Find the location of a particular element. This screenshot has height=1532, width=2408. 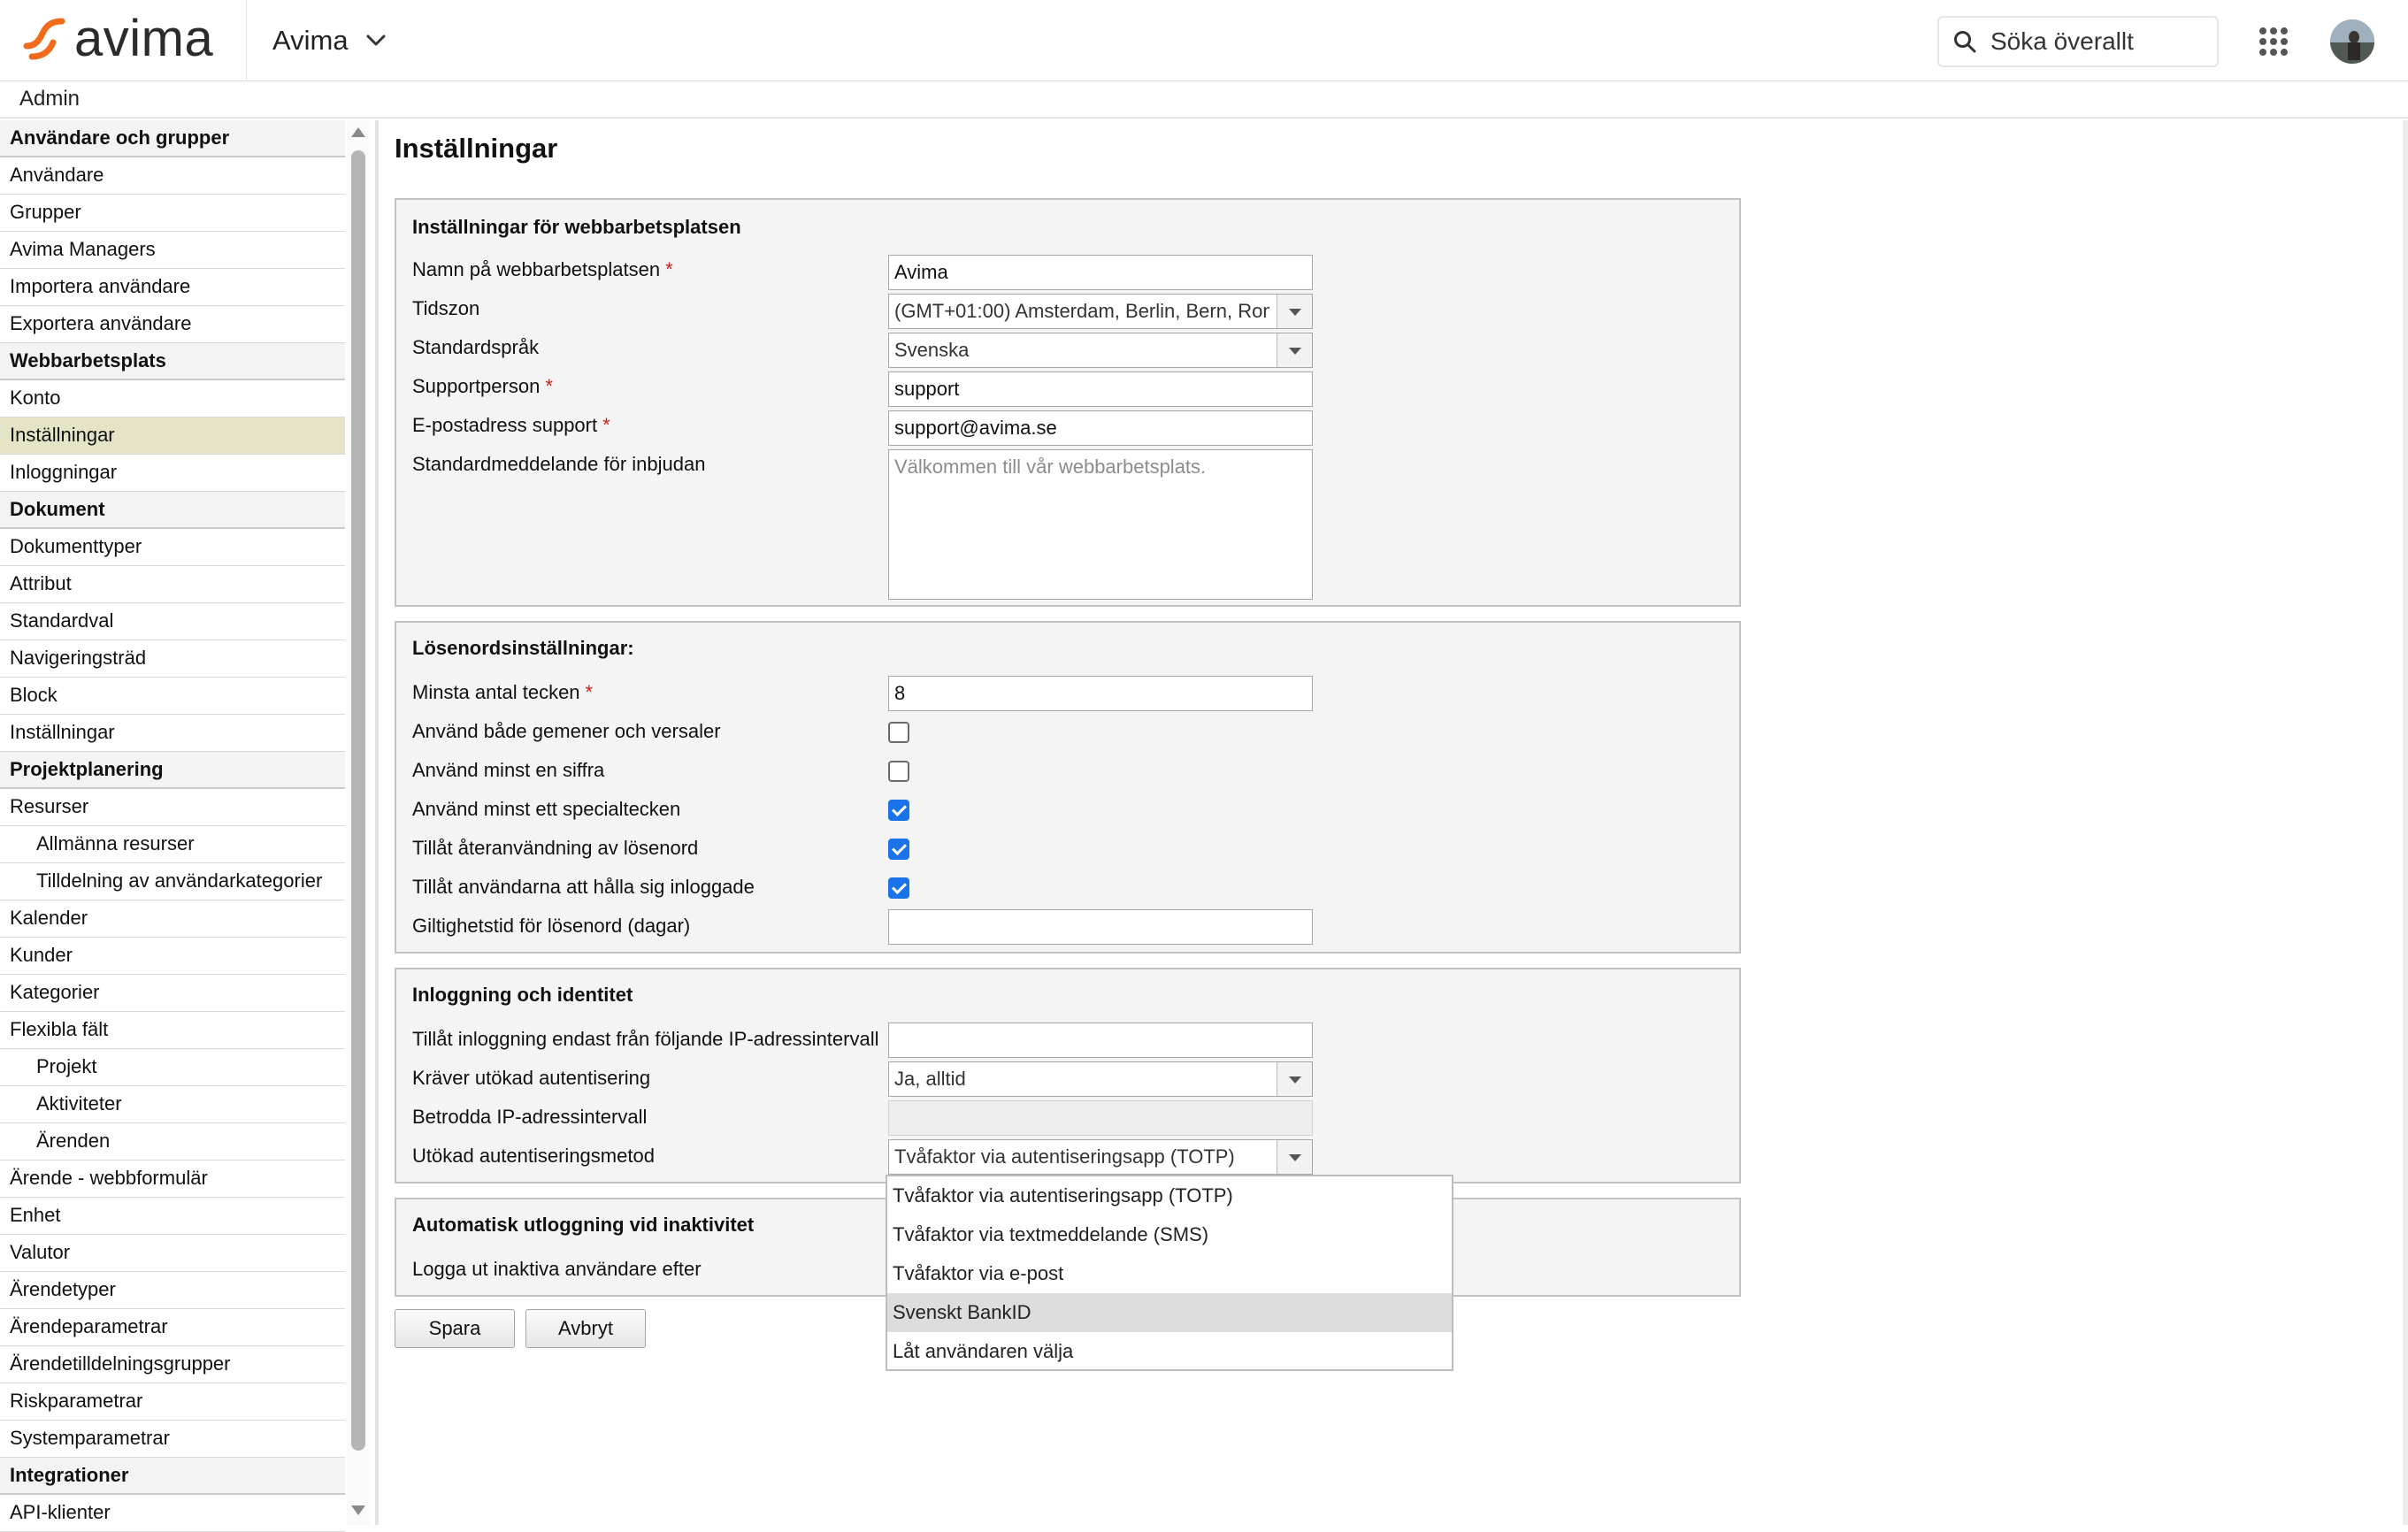

global-search is located at coordinates (2078, 41).